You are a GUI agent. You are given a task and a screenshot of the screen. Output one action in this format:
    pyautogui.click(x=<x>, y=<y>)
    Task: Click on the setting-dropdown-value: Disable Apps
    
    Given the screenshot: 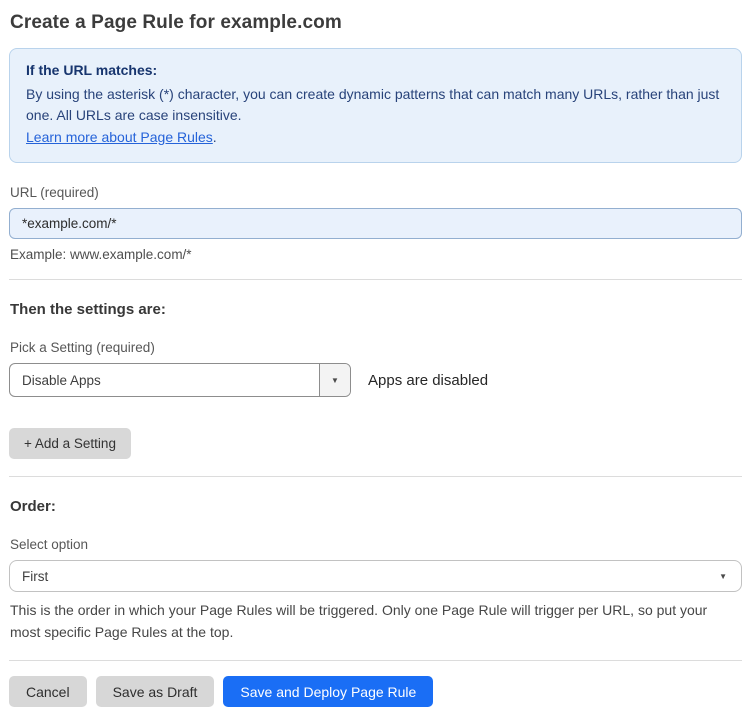 What is the action you would take?
    pyautogui.click(x=61, y=380)
    